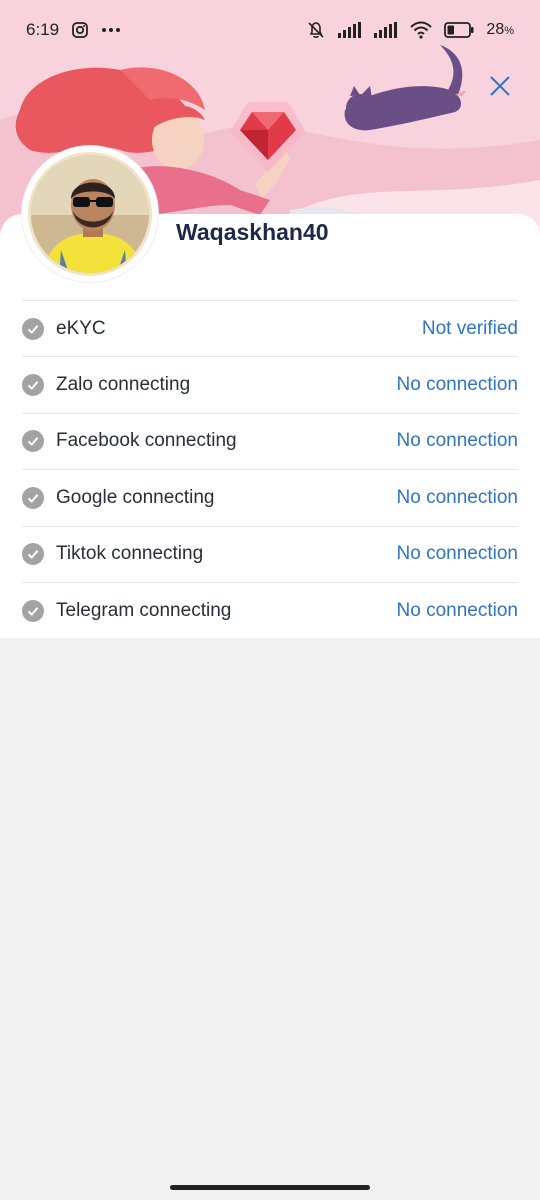  Describe the element at coordinates (123, 385) in the screenshot. I see `row-label: Zalo connecting` at that location.